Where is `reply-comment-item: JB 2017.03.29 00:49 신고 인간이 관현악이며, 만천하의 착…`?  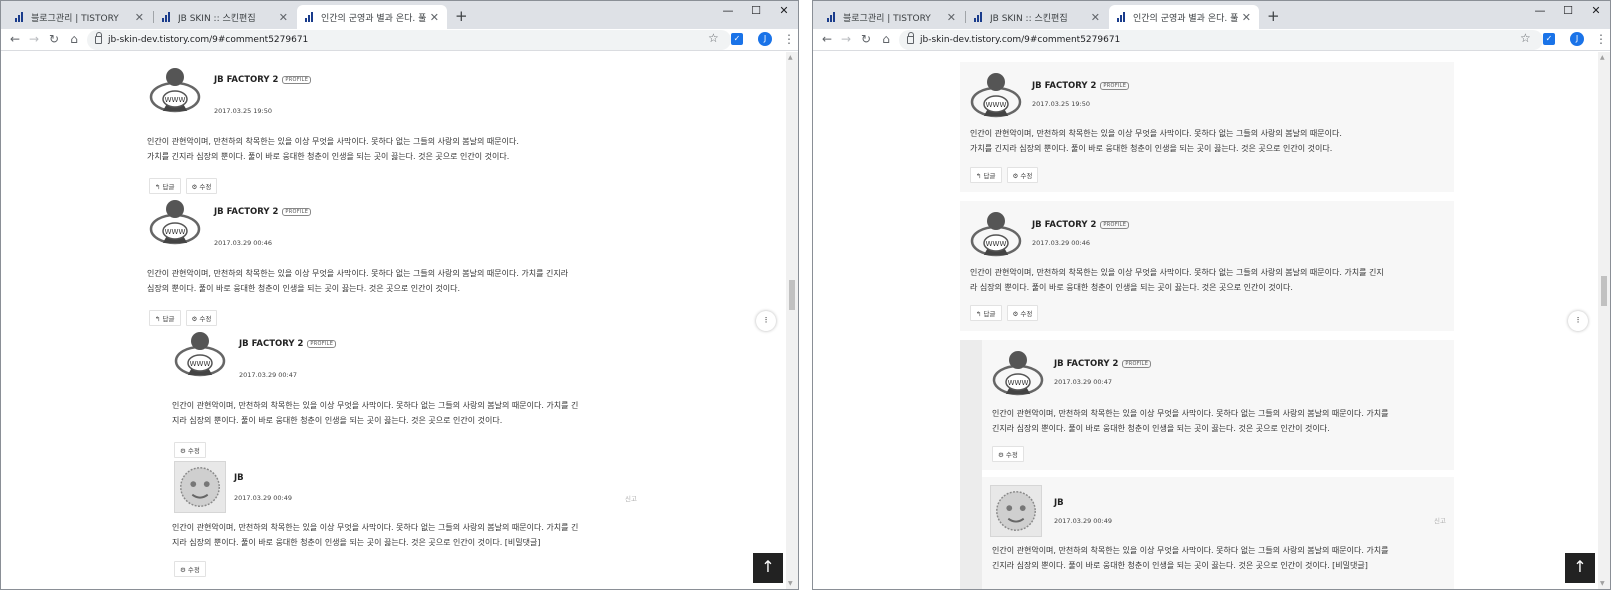
reply-comment-item: JB 2017.03.29 00:49 신고 인간이 관현악이며, 만천하의 착… is located at coordinates (408, 525).